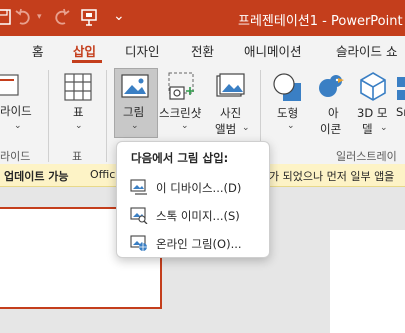  Describe the element at coordinates (77, 156) in the screenshot. I see `group-label-tables: 표` at that location.